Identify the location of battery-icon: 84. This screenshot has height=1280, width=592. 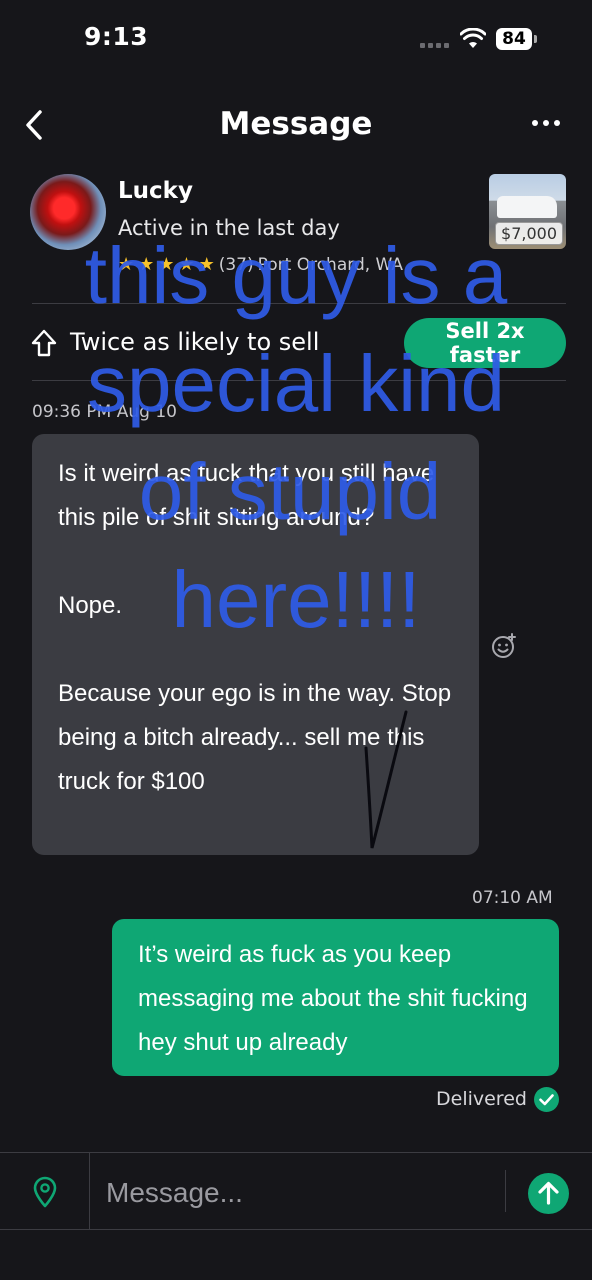
(517, 39).